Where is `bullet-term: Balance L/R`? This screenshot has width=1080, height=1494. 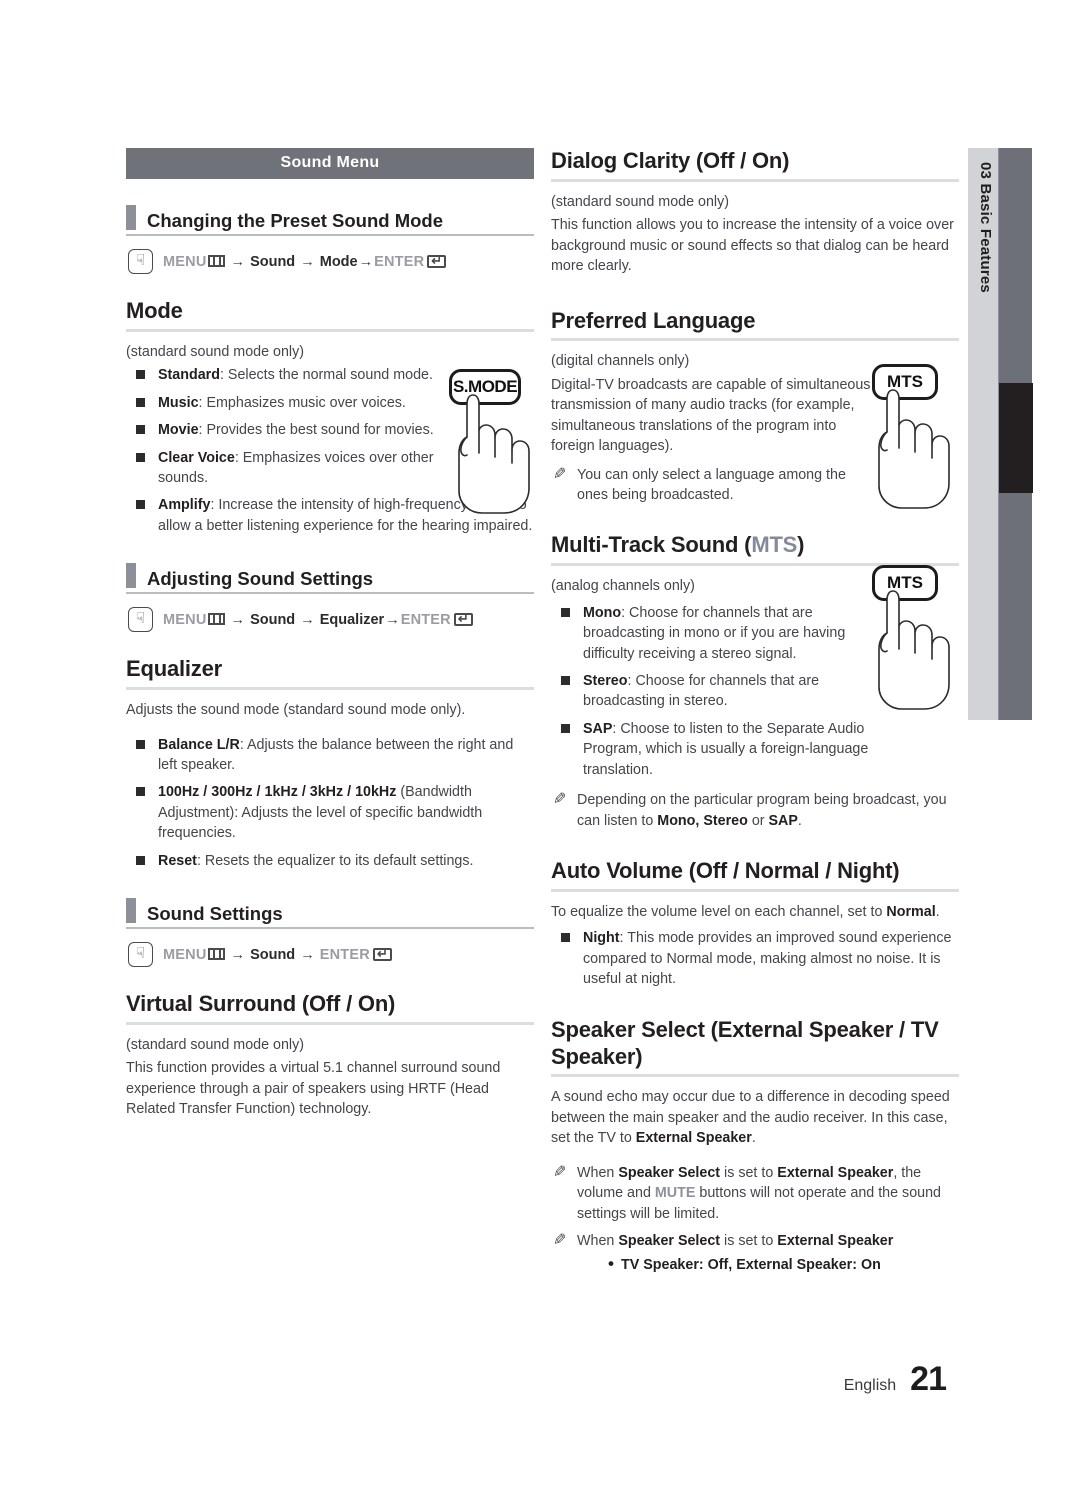 bullet-term: Balance L/R is located at coordinates (199, 744).